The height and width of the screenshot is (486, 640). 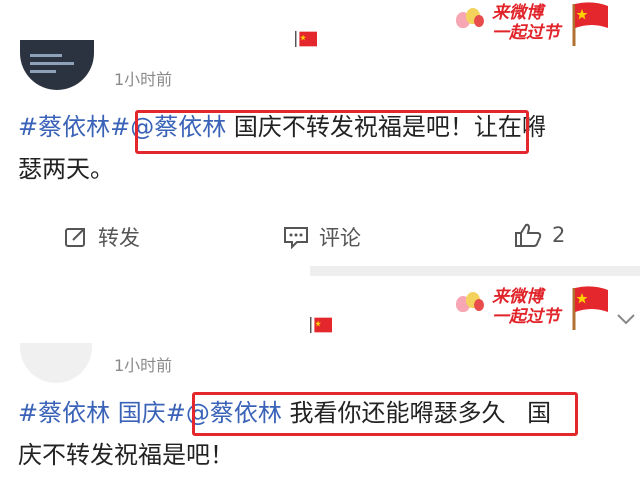 I want to click on comment-label: 评论, so click(x=340, y=238).